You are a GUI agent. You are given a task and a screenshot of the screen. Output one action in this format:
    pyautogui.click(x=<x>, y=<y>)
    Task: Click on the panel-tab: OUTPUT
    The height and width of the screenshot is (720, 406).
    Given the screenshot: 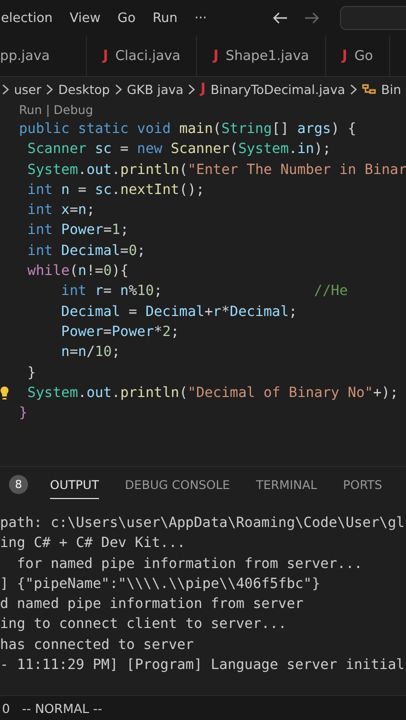 What is the action you would take?
    pyautogui.click(x=74, y=484)
    